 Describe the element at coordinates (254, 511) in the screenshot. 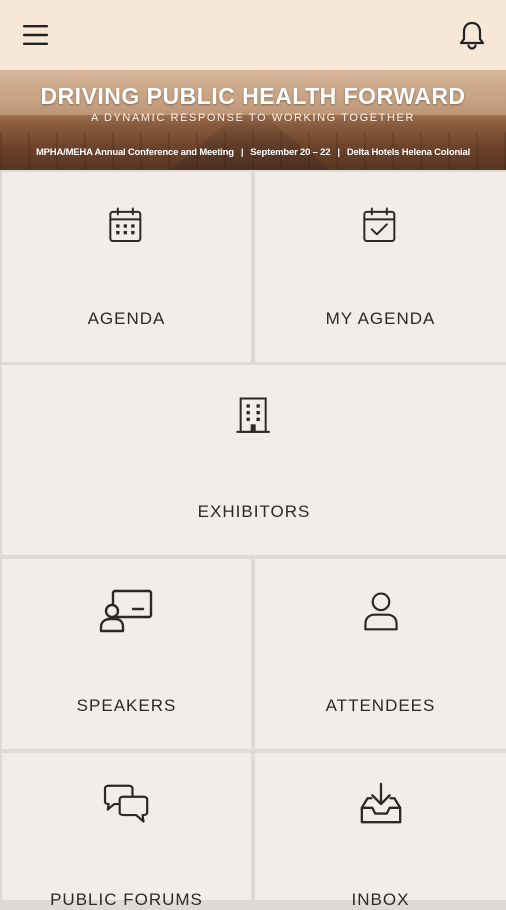

I see `tile-label: EXHIBITORS` at that location.